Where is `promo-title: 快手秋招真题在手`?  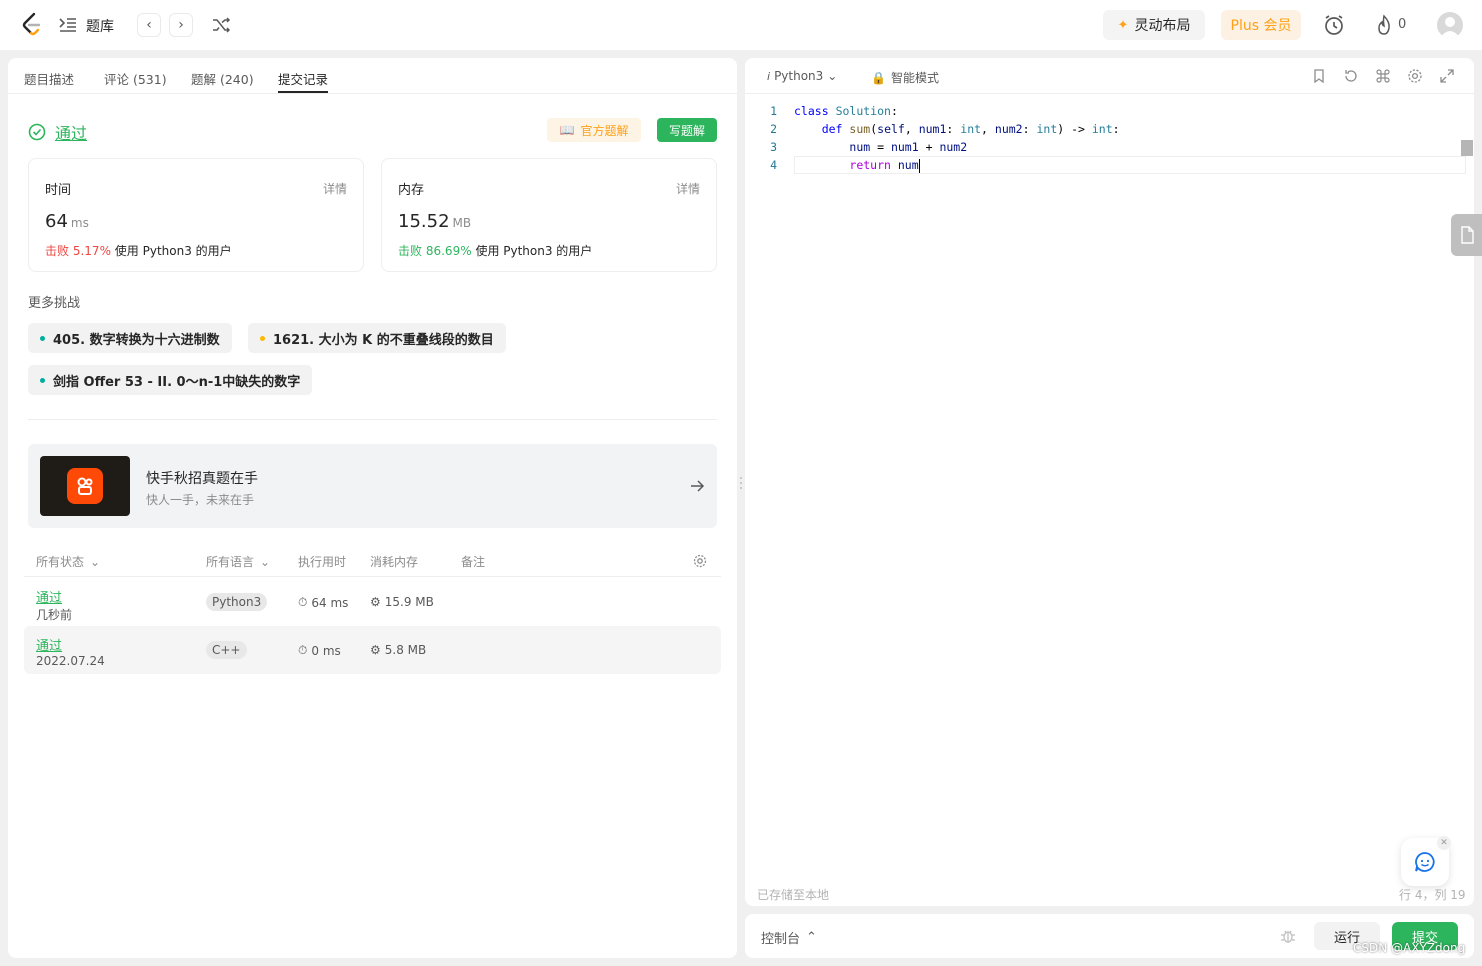 promo-title: 快手秋招真题在手 is located at coordinates (202, 479).